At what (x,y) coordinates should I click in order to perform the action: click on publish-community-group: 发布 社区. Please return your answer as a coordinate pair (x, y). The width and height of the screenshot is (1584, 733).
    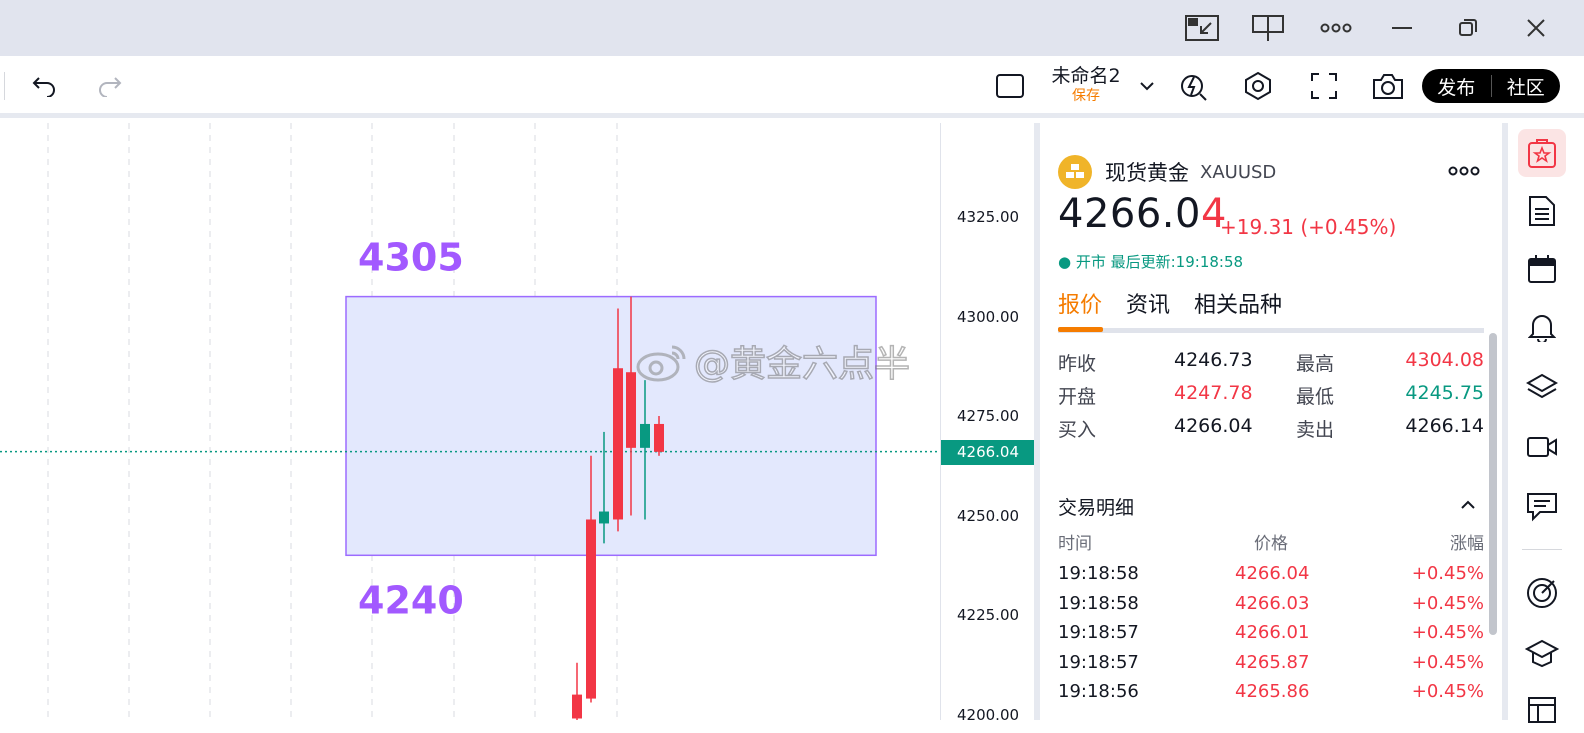
    Looking at the image, I should click on (1491, 86).